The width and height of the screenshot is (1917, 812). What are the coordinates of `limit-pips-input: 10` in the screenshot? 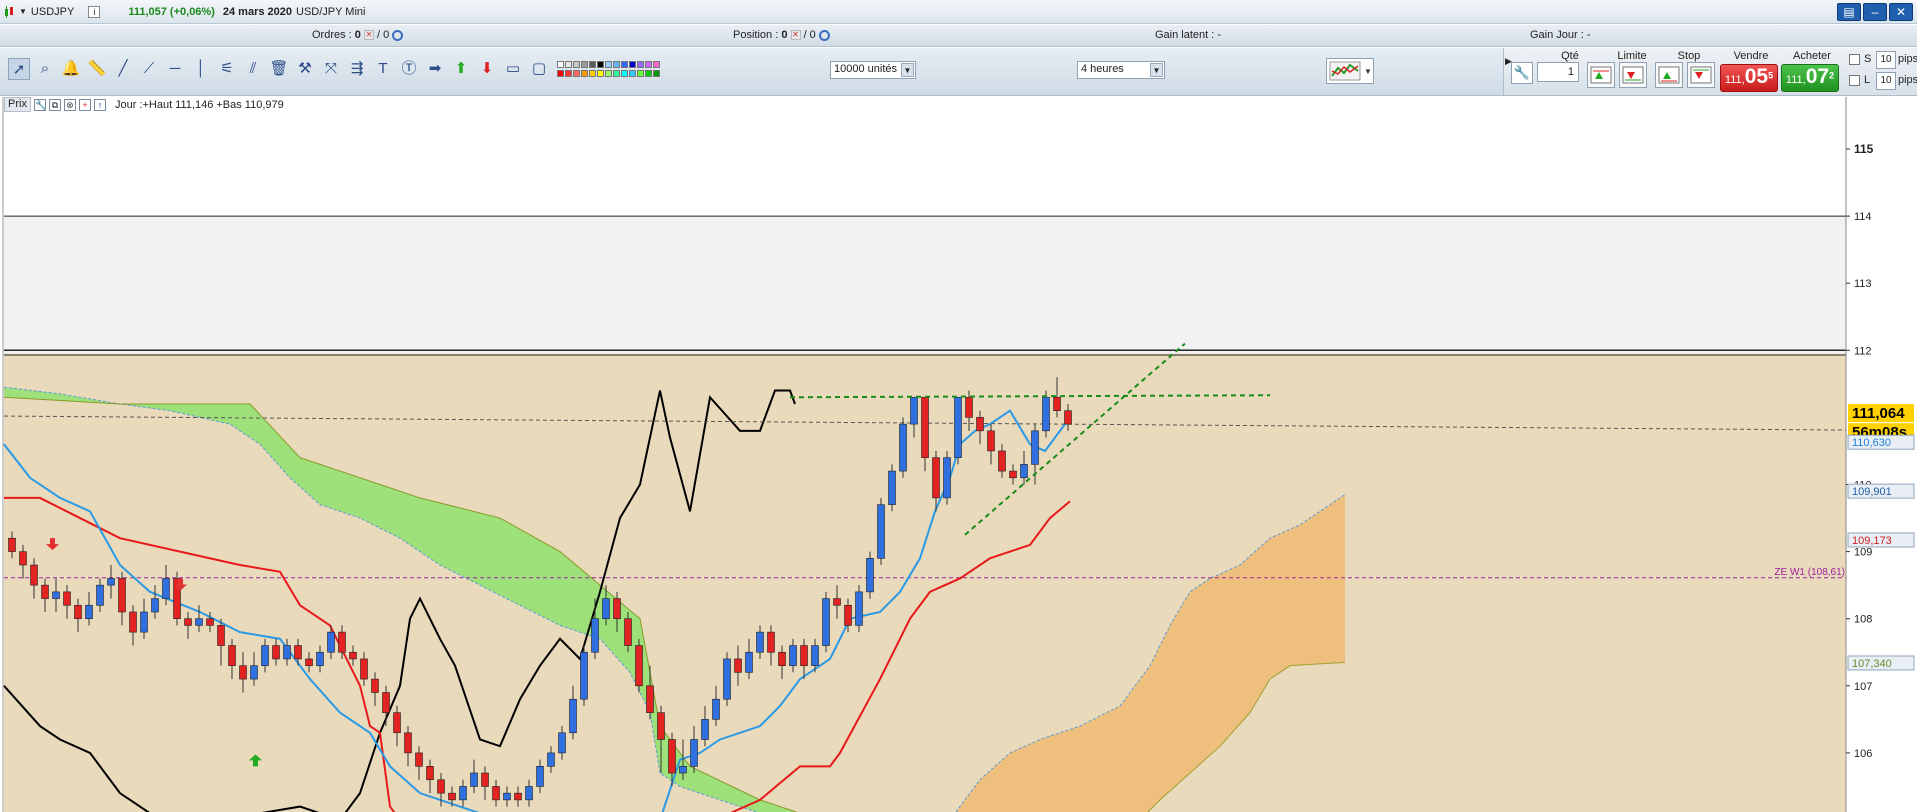 It's located at (1886, 81).